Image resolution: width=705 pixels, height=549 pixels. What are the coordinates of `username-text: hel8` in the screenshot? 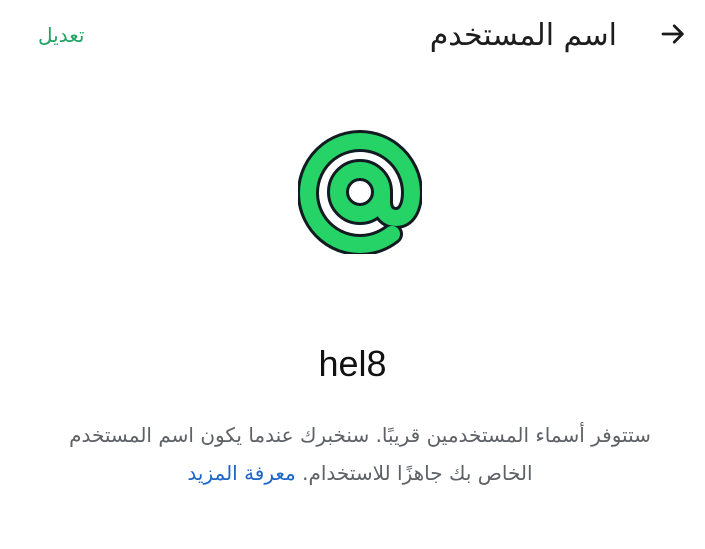 It's located at (352, 363).